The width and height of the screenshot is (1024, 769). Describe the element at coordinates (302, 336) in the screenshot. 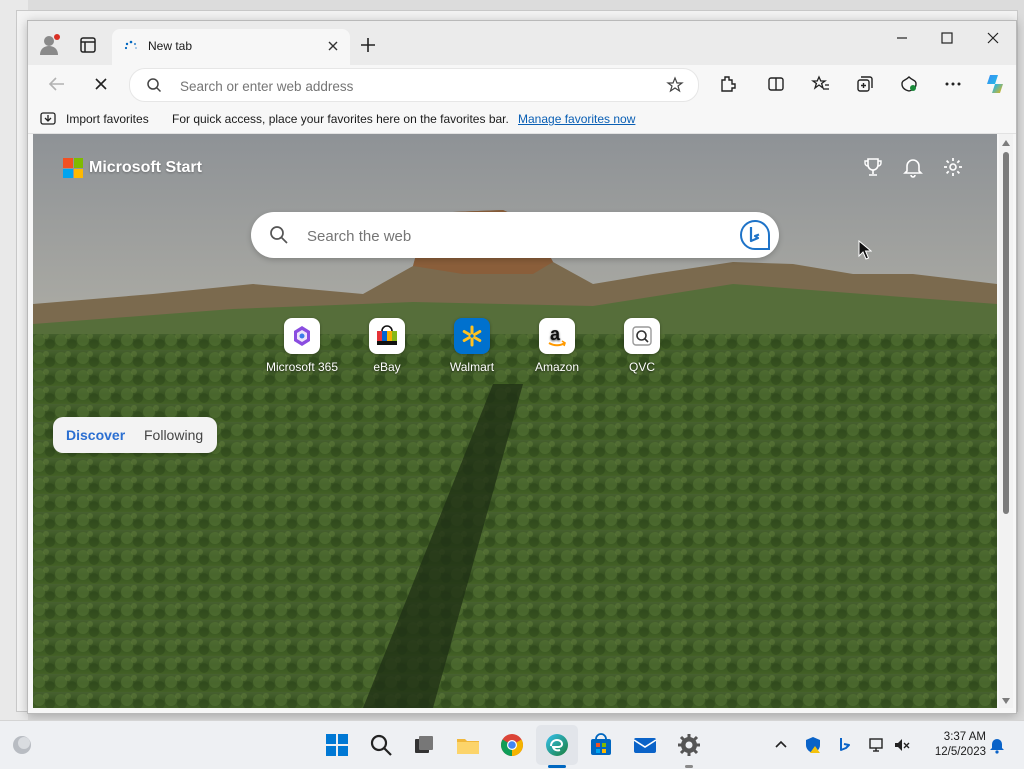

I see `microsoft-365-icon` at that location.